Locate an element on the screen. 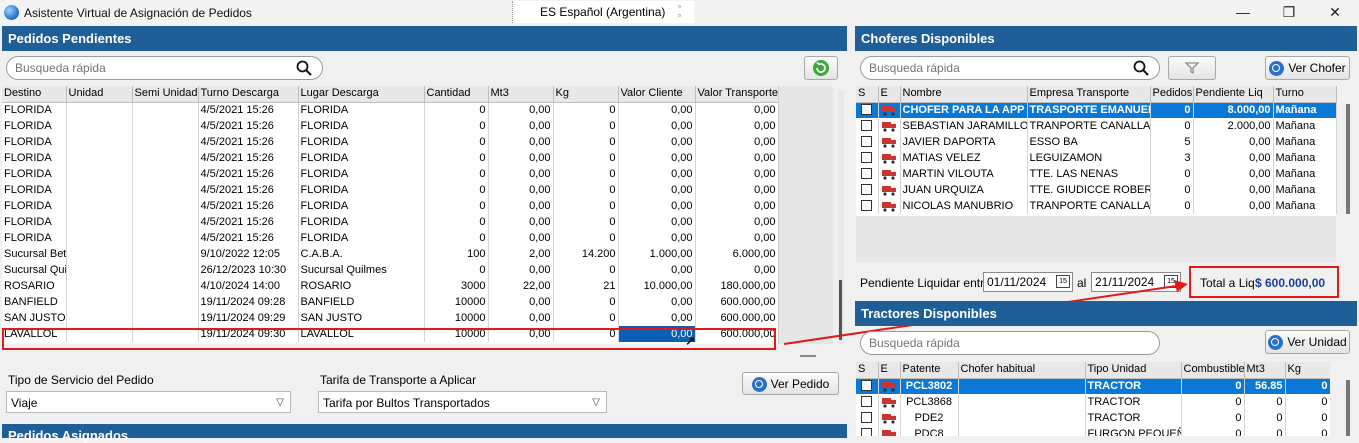  tractores-col-header: Kg is located at coordinates (1307, 370).